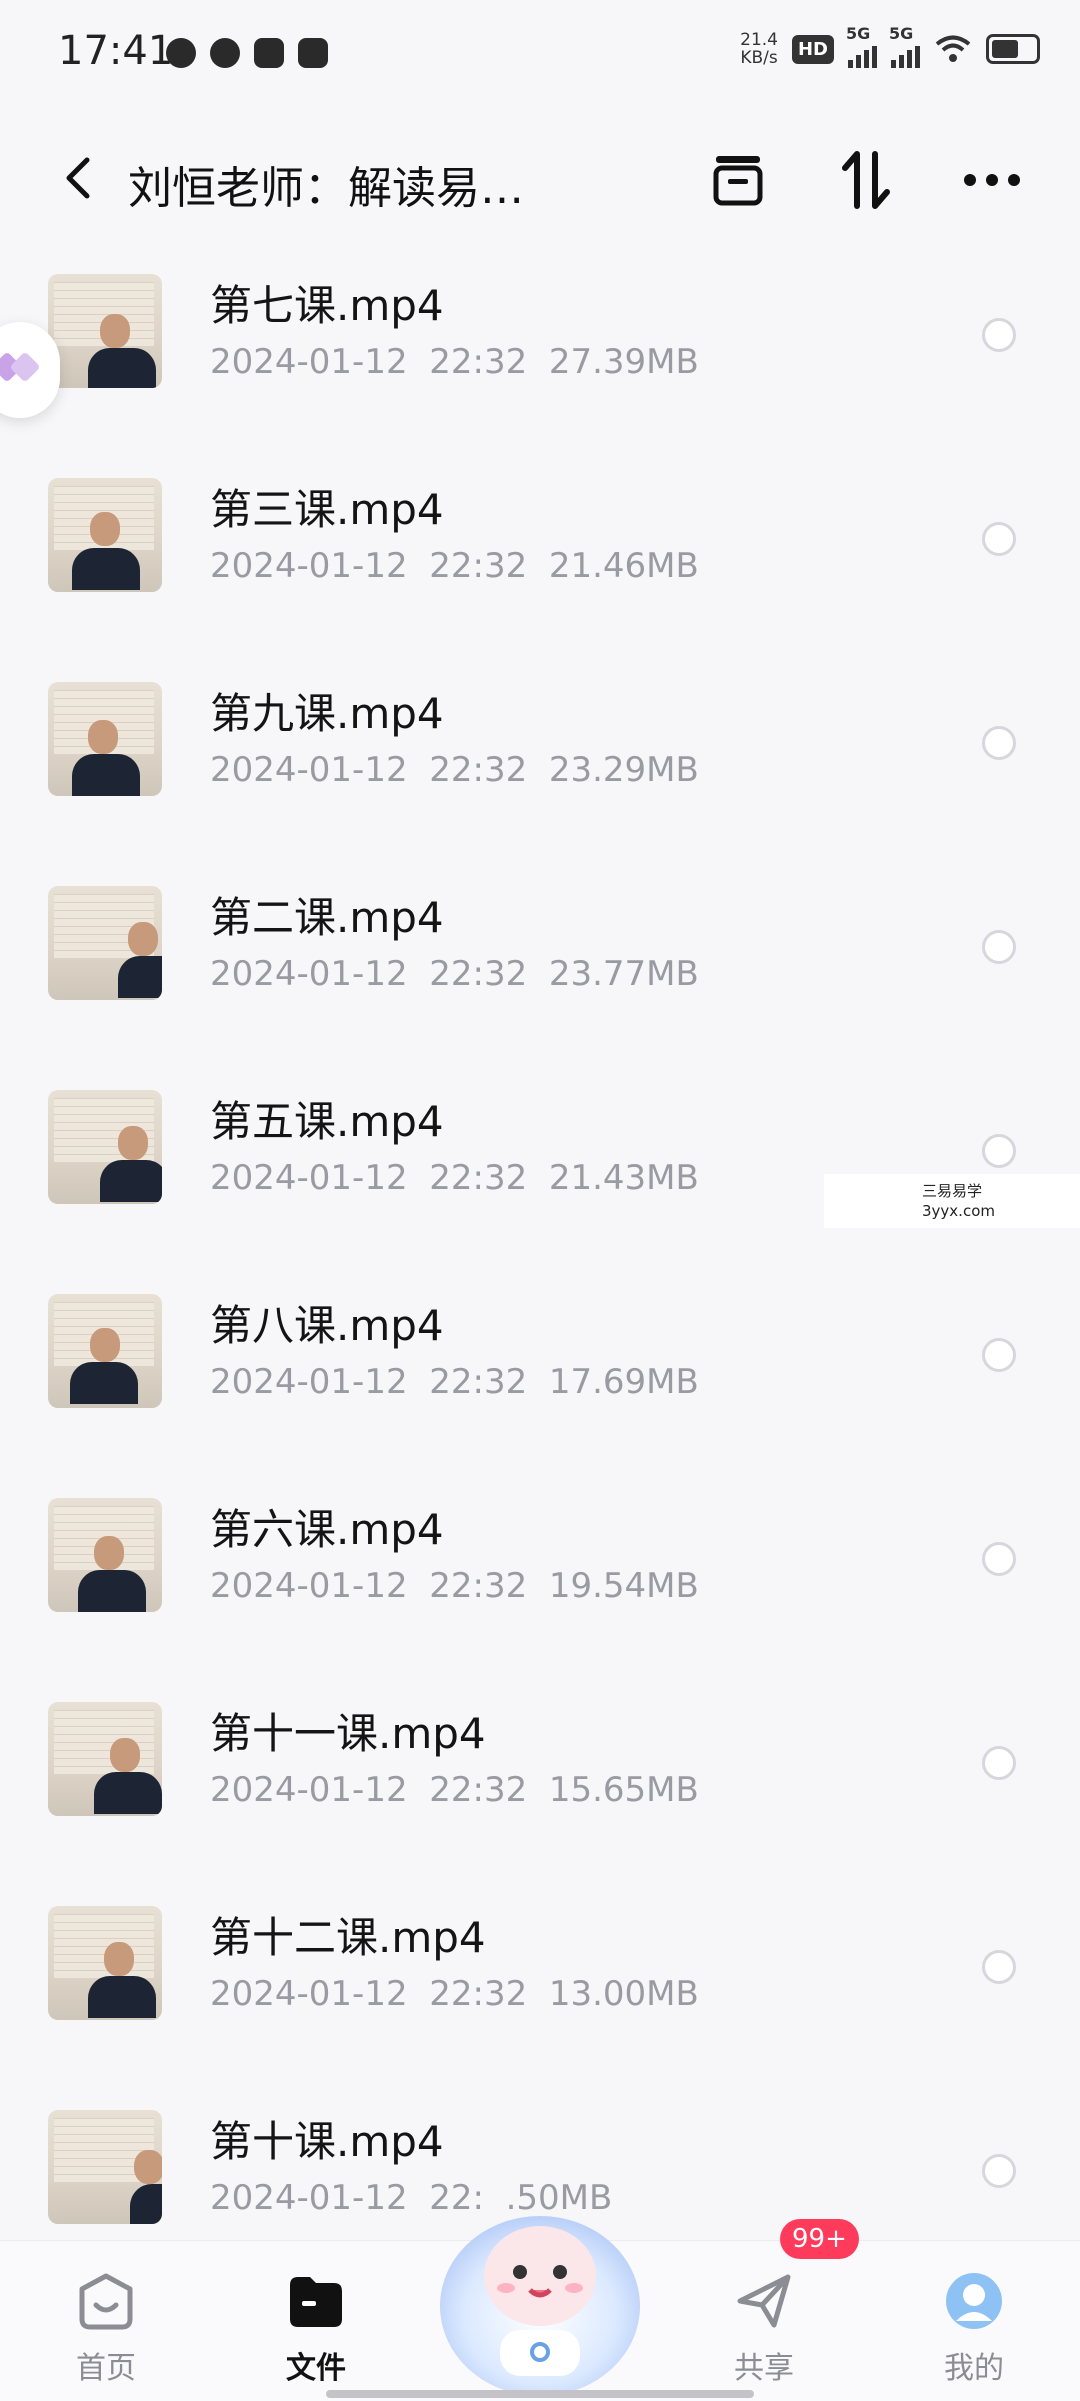 The width and height of the screenshot is (1080, 2401). I want to click on signal-sim1-icon: 5G, so click(861, 46).